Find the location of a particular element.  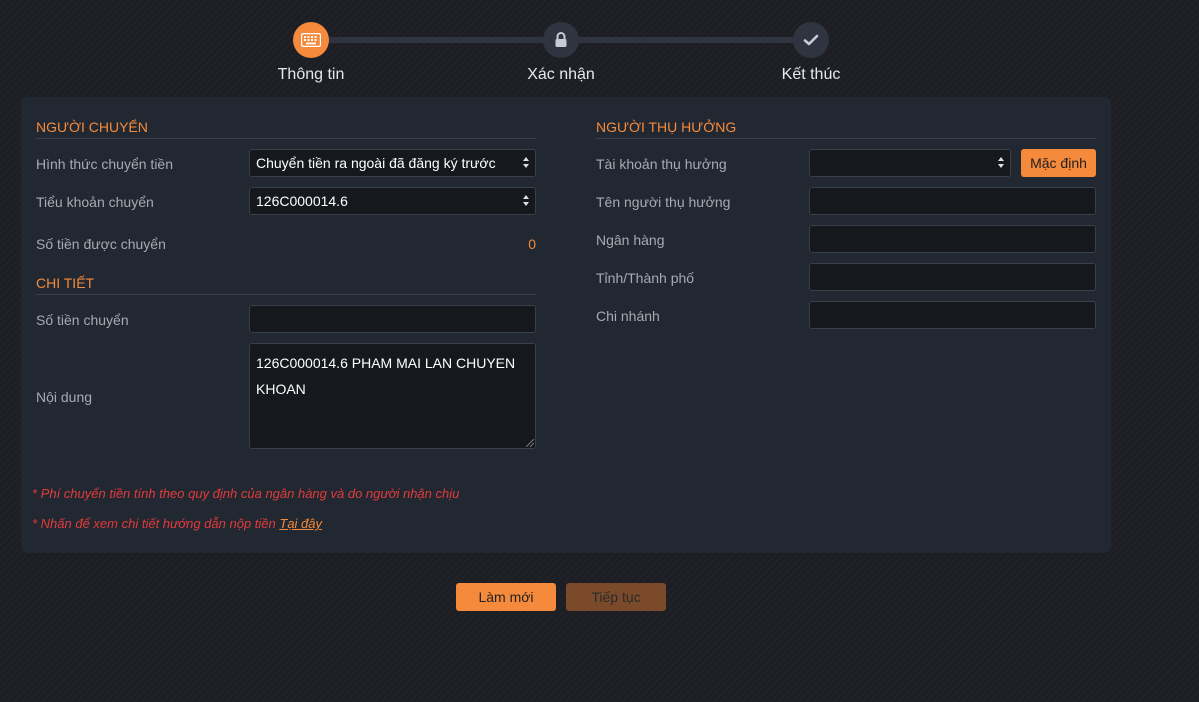

bank-label: Ngân hàng is located at coordinates (630, 240).